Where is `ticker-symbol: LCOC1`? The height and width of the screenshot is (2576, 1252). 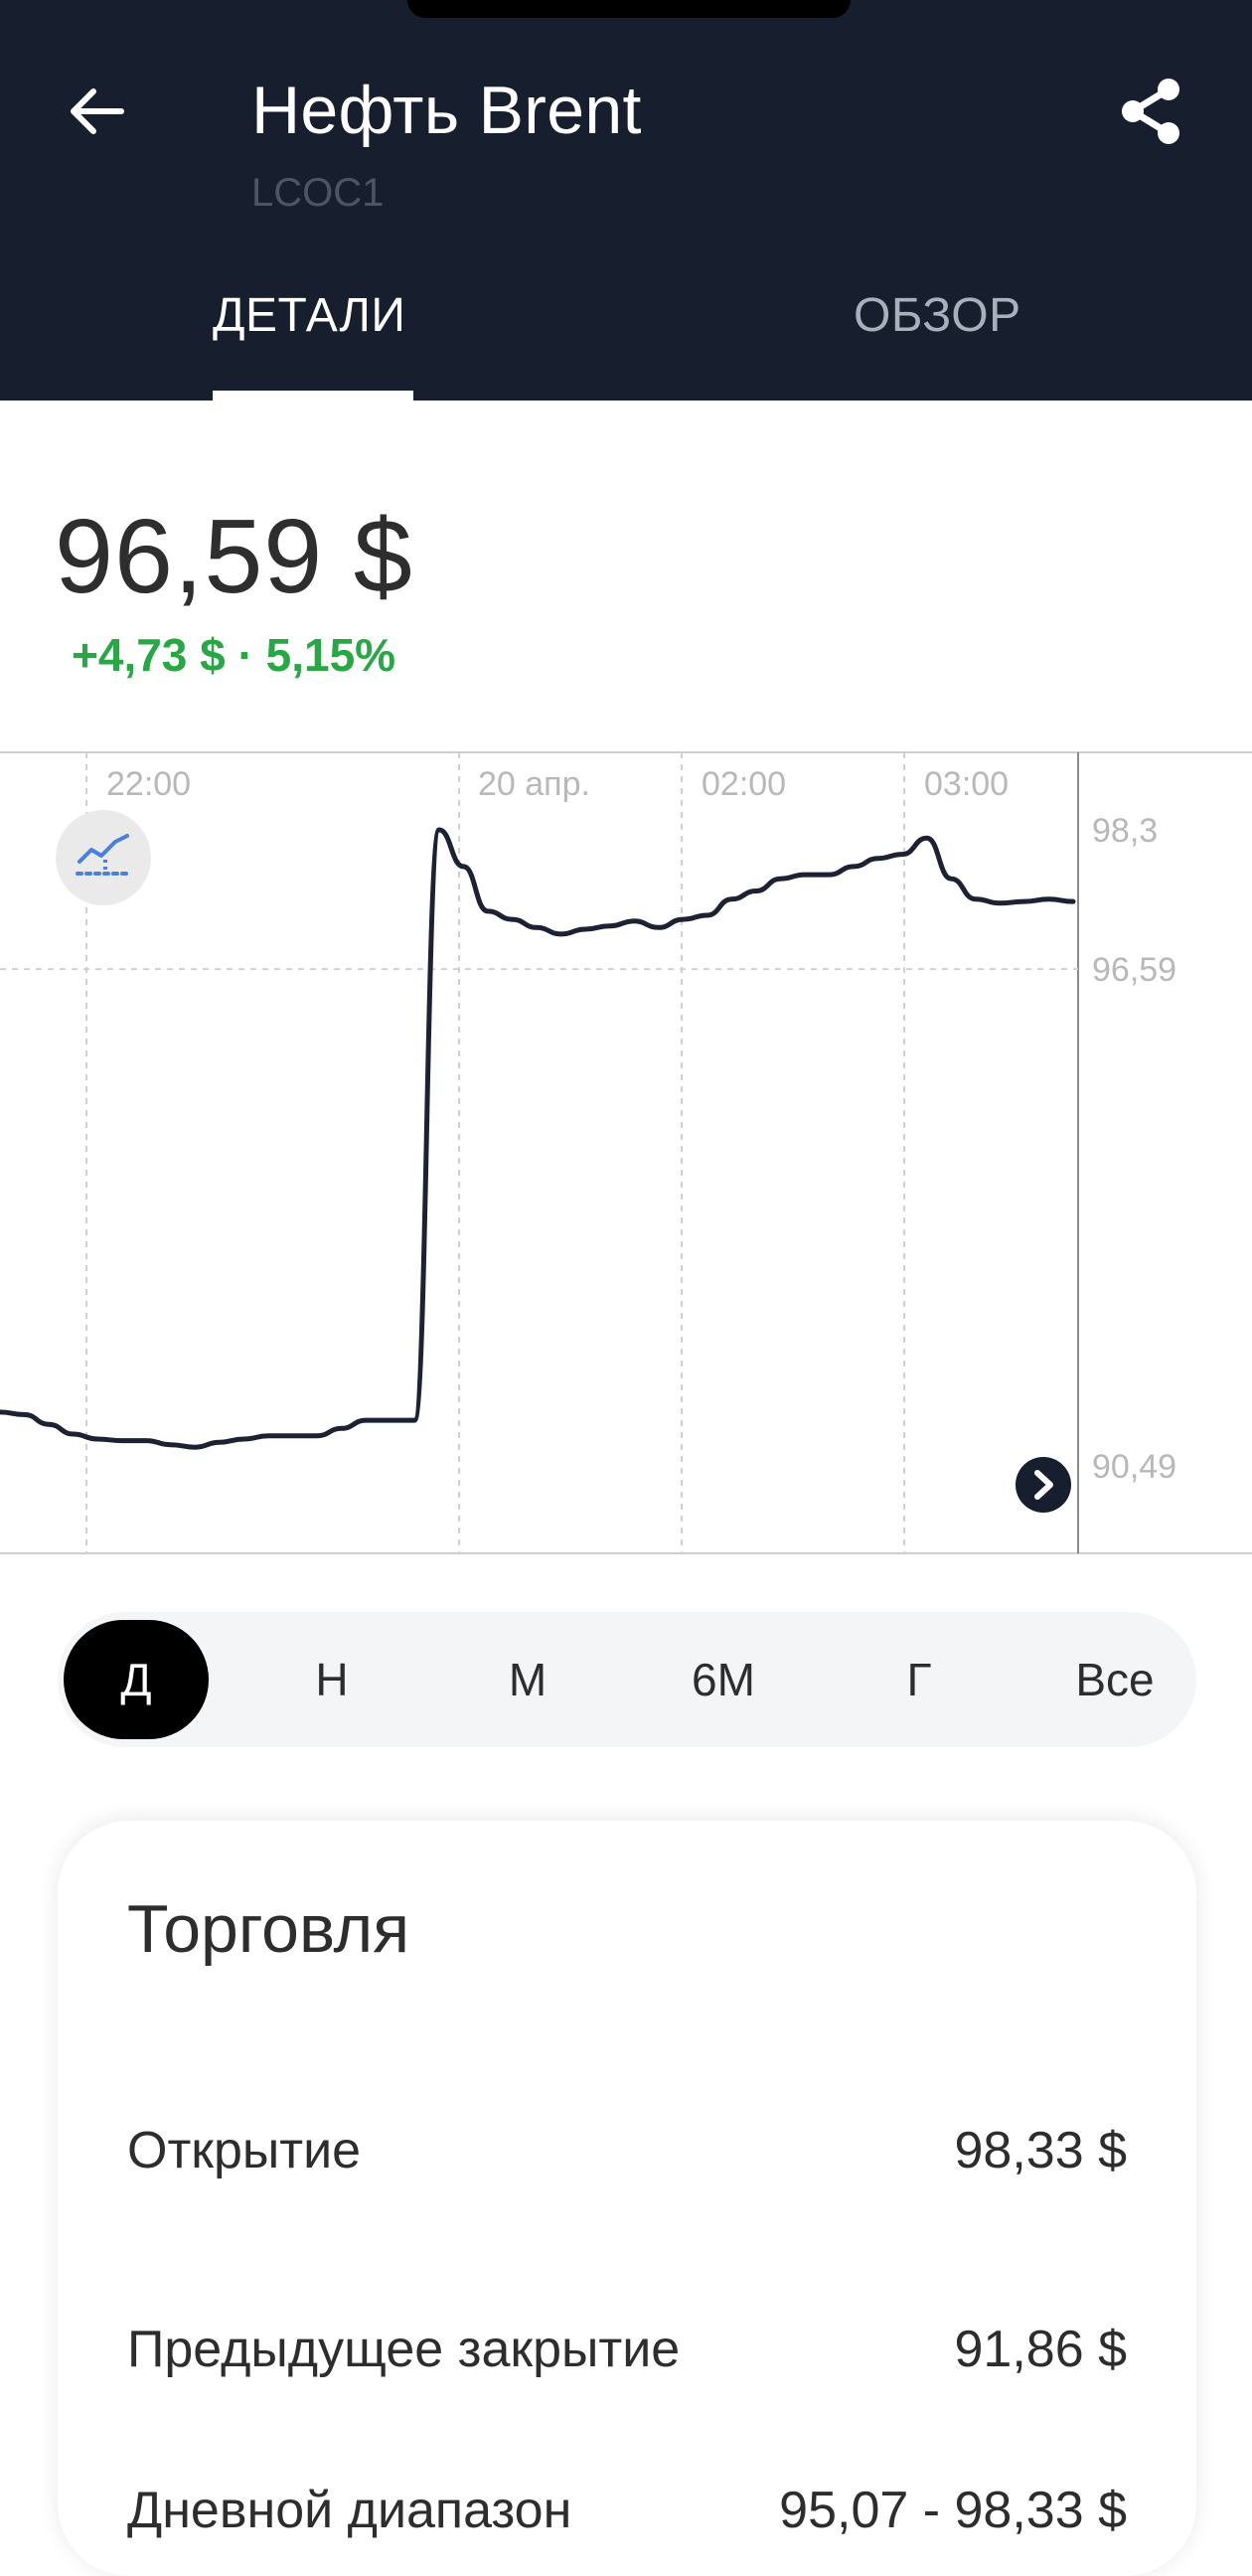 ticker-symbol: LCOC1 is located at coordinates (318, 193).